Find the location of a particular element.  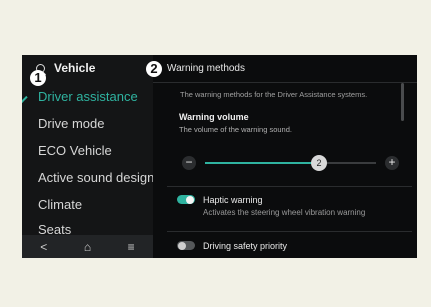

scrollbar is located at coordinates (402, 102).